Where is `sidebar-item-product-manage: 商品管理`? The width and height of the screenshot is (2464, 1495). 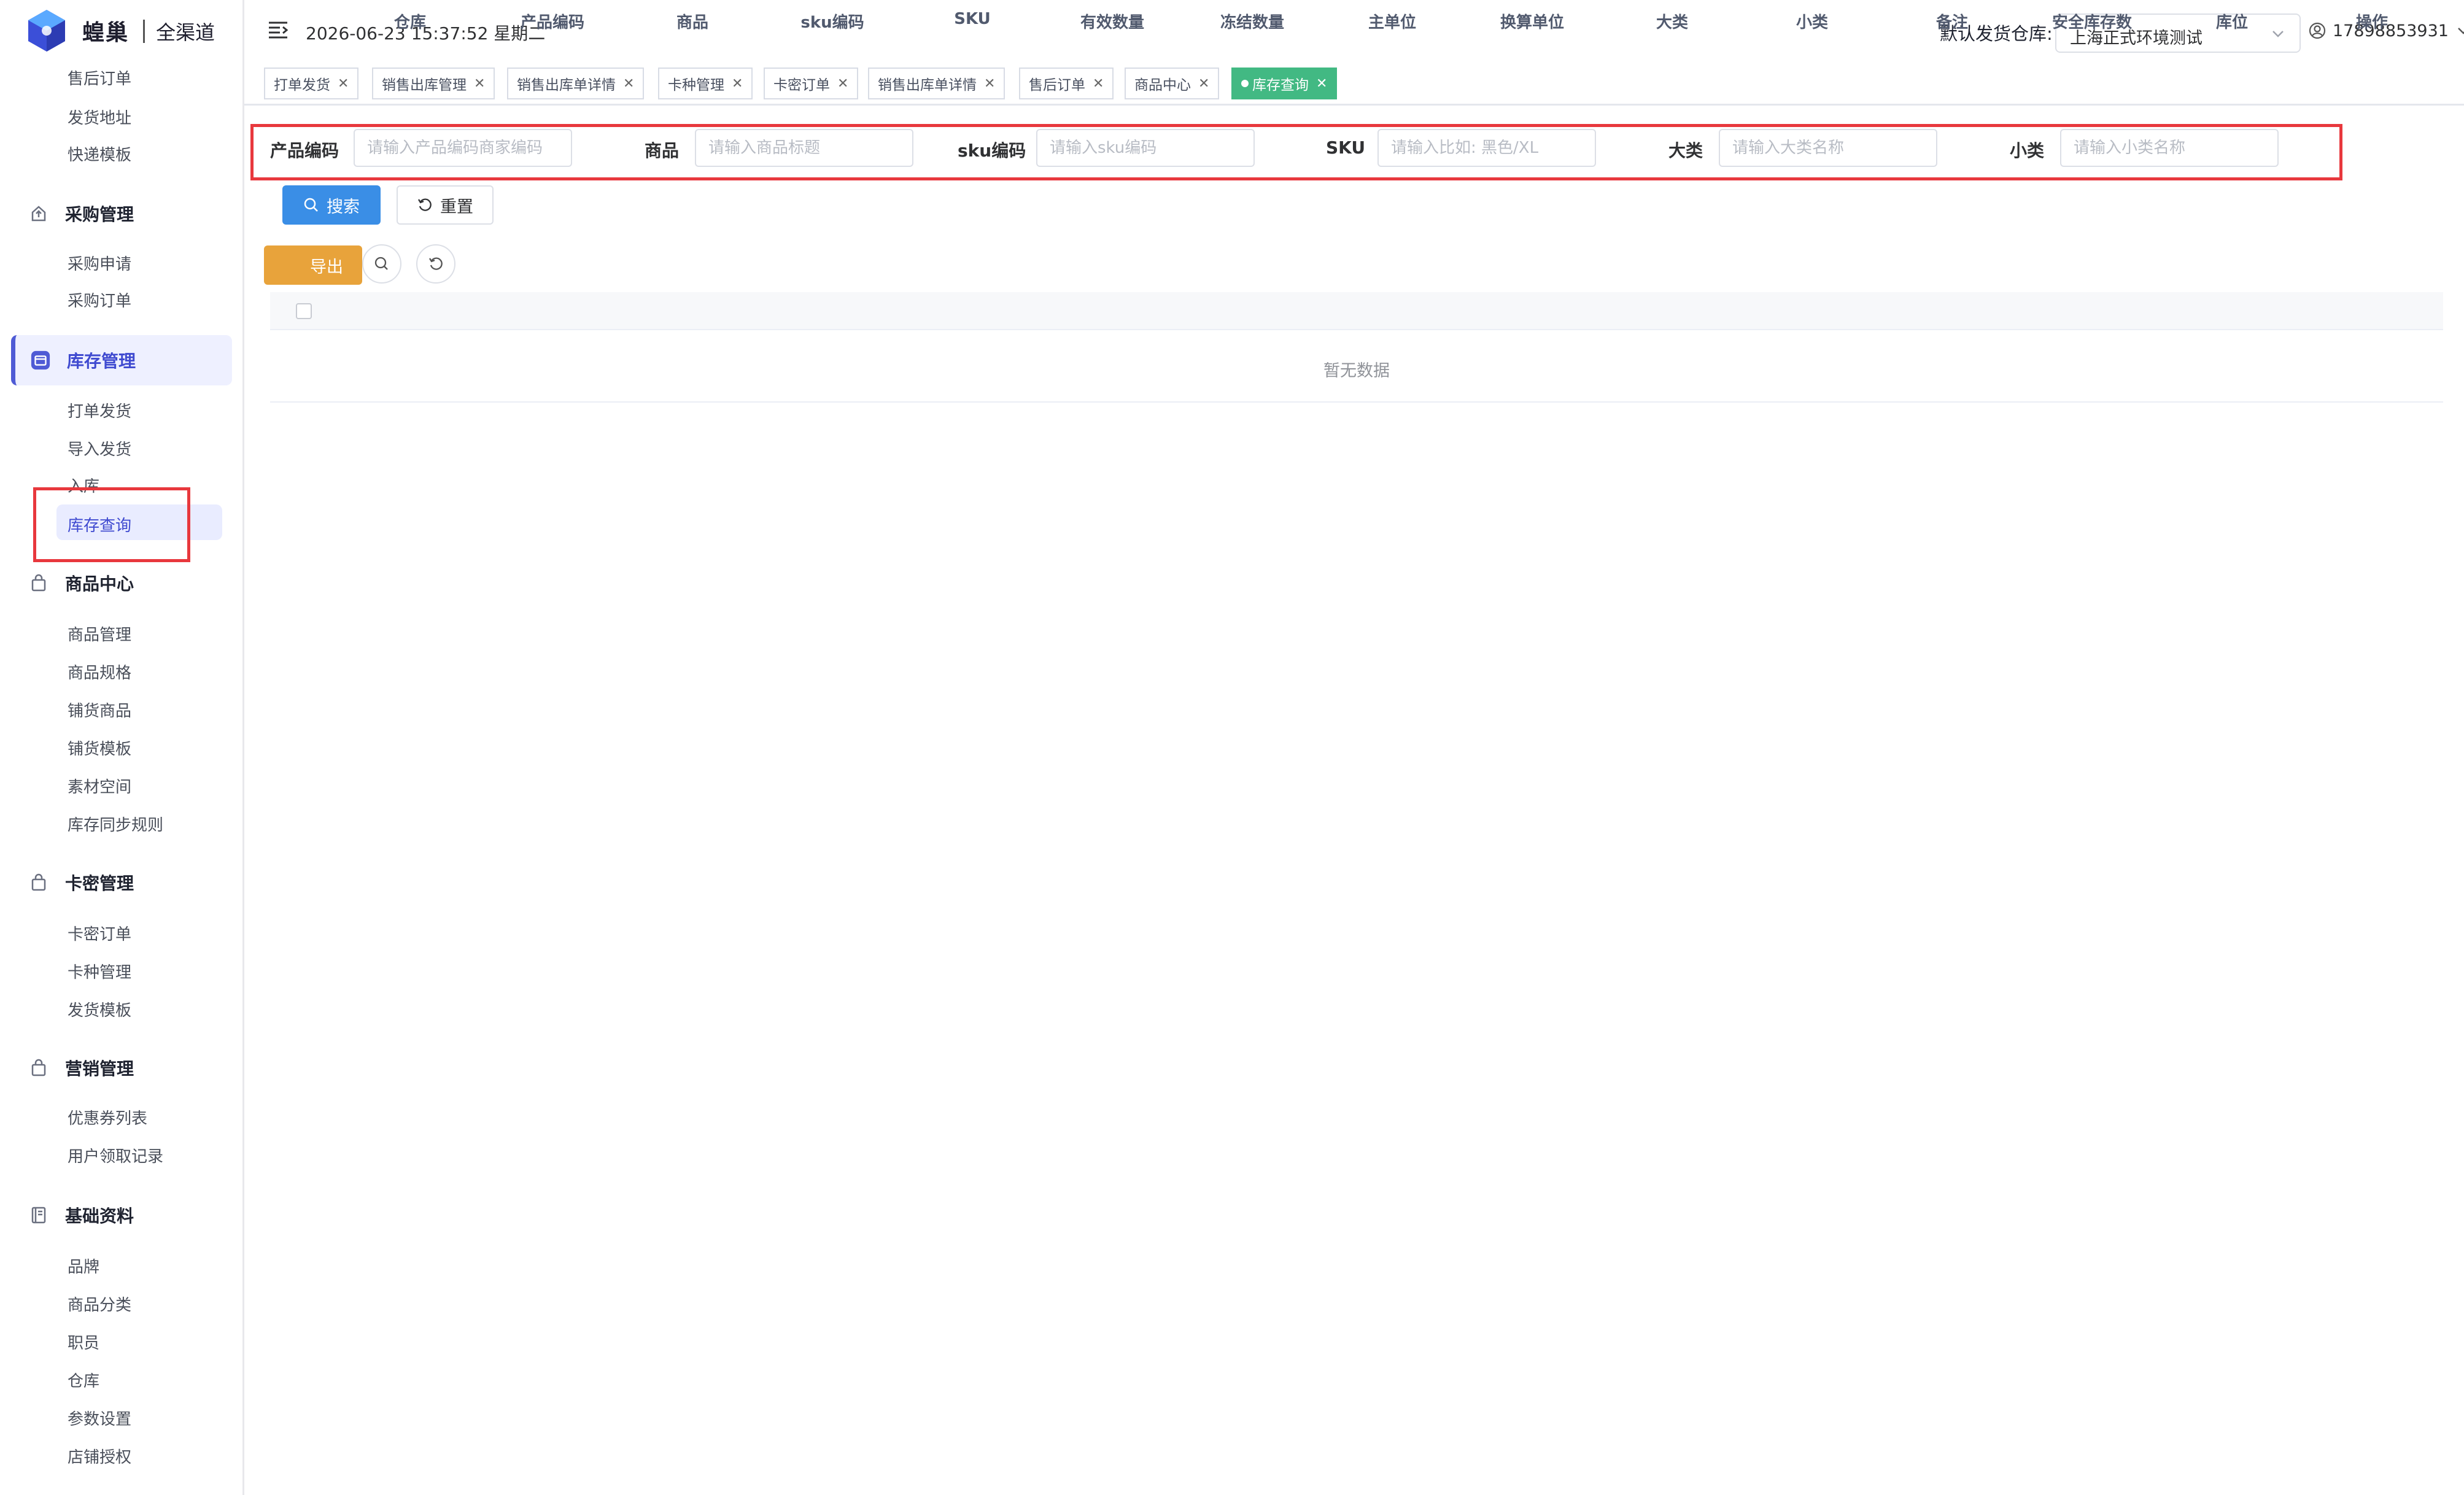 sidebar-item-product-manage: 商品管理 is located at coordinates (99, 633).